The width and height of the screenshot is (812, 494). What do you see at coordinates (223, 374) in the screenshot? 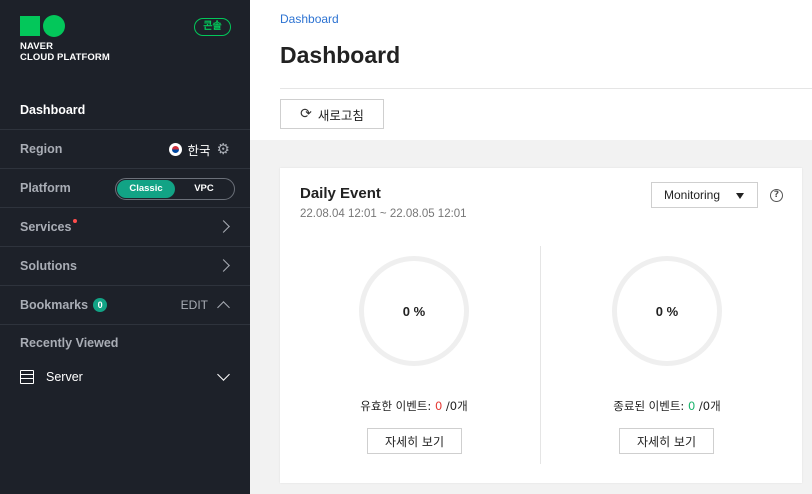
I see `chevron-down-icon` at bounding box center [223, 374].